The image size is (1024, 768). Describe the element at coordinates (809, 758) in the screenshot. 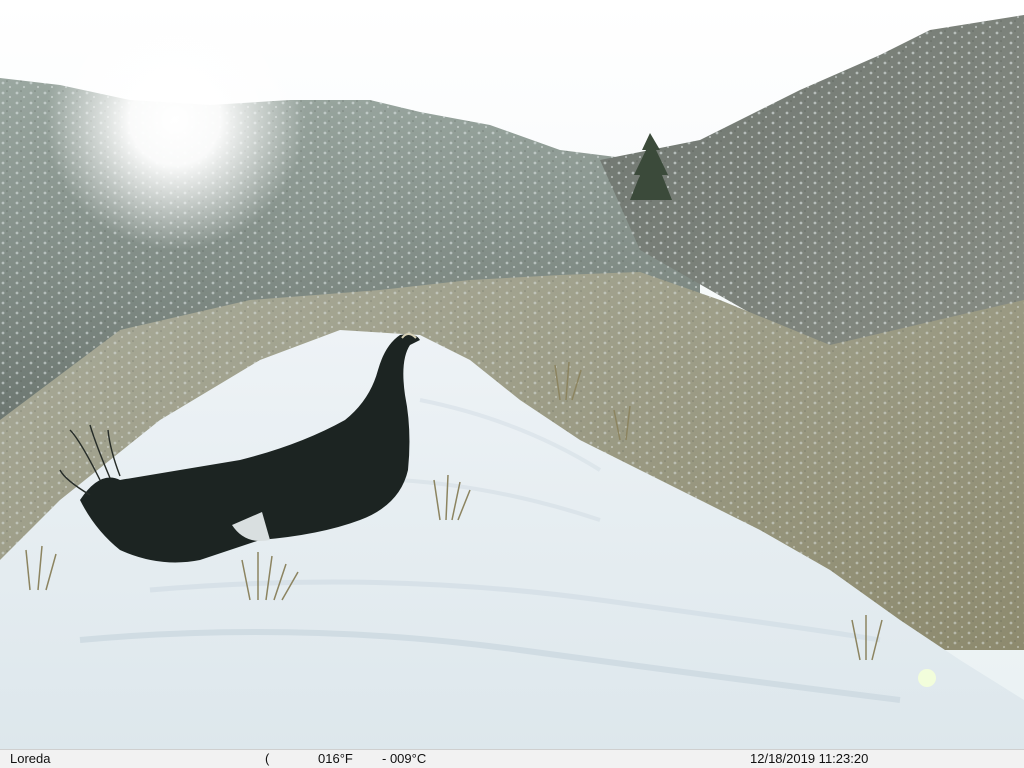

I see `capture-timestamp: 12/18/2019 11:23:20` at that location.